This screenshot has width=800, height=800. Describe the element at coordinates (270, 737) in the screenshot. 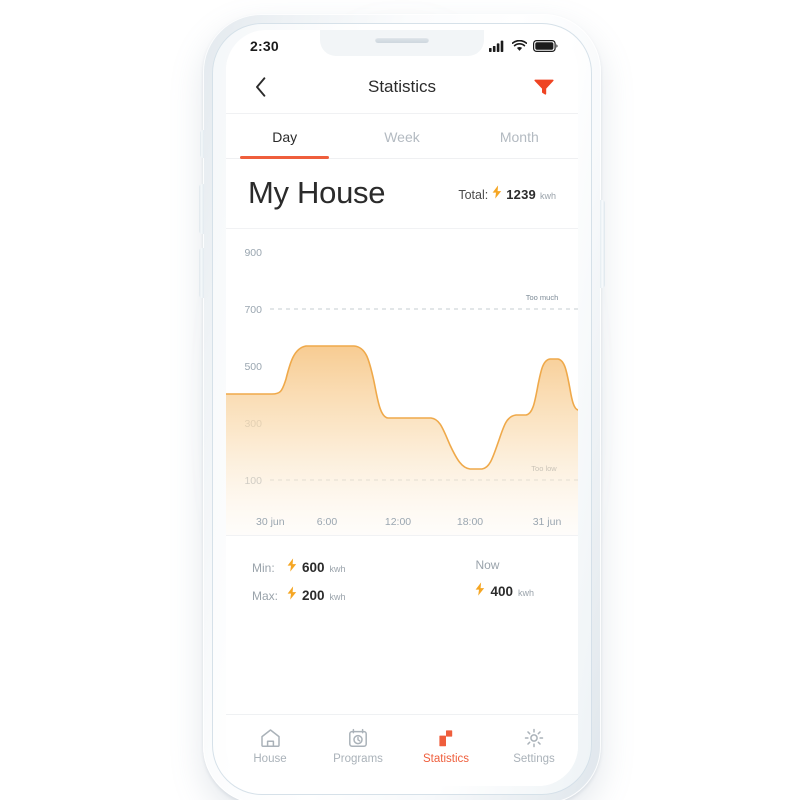

I see `home-icon` at that location.